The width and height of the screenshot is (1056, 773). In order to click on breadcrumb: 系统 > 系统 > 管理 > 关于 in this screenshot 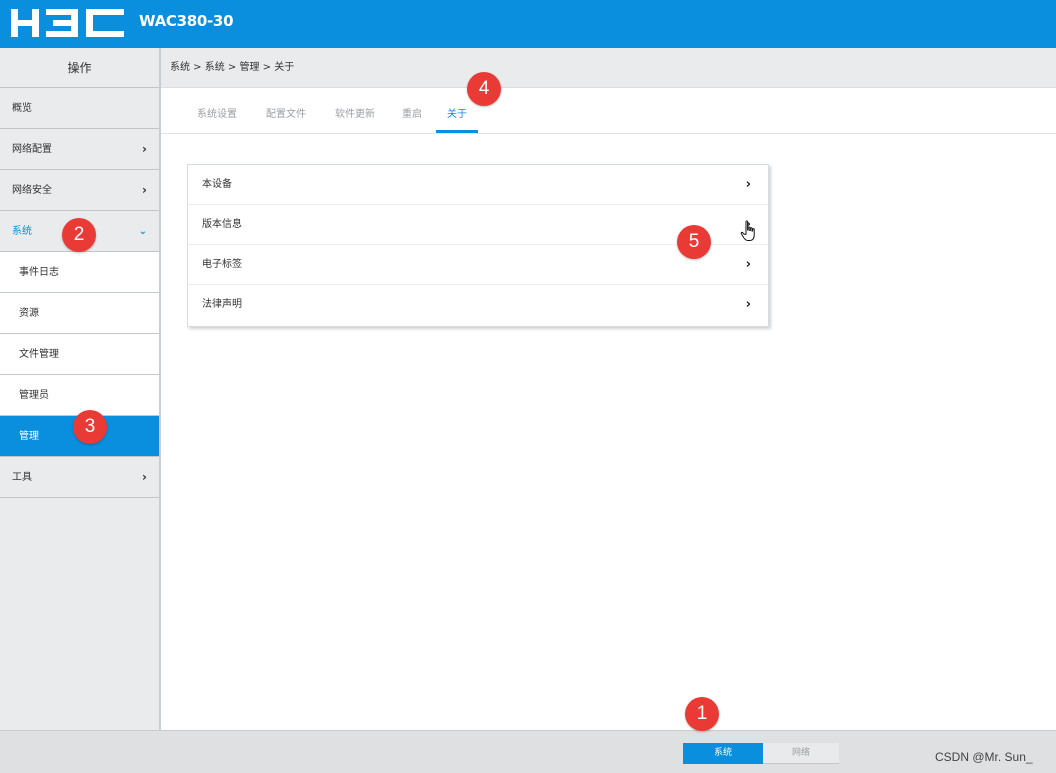, I will do `click(608, 68)`.